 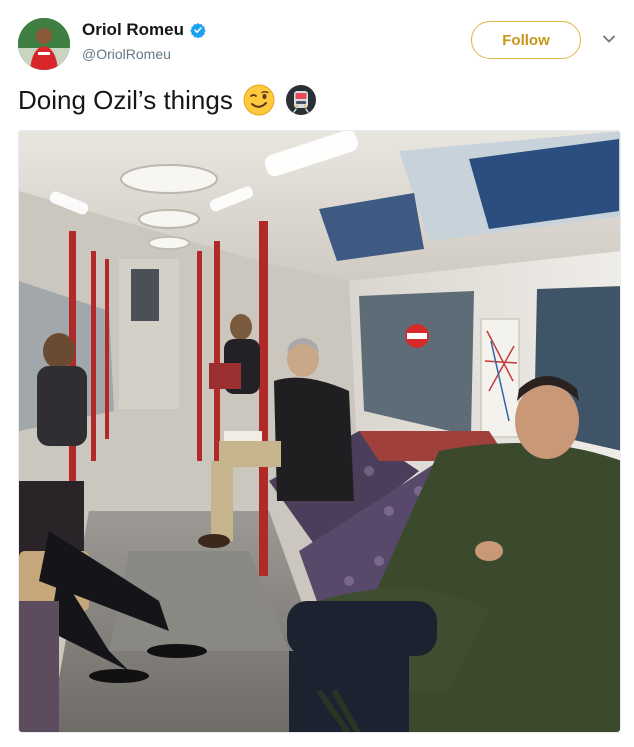 I want to click on verified-badge-icon, so click(x=198, y=30).